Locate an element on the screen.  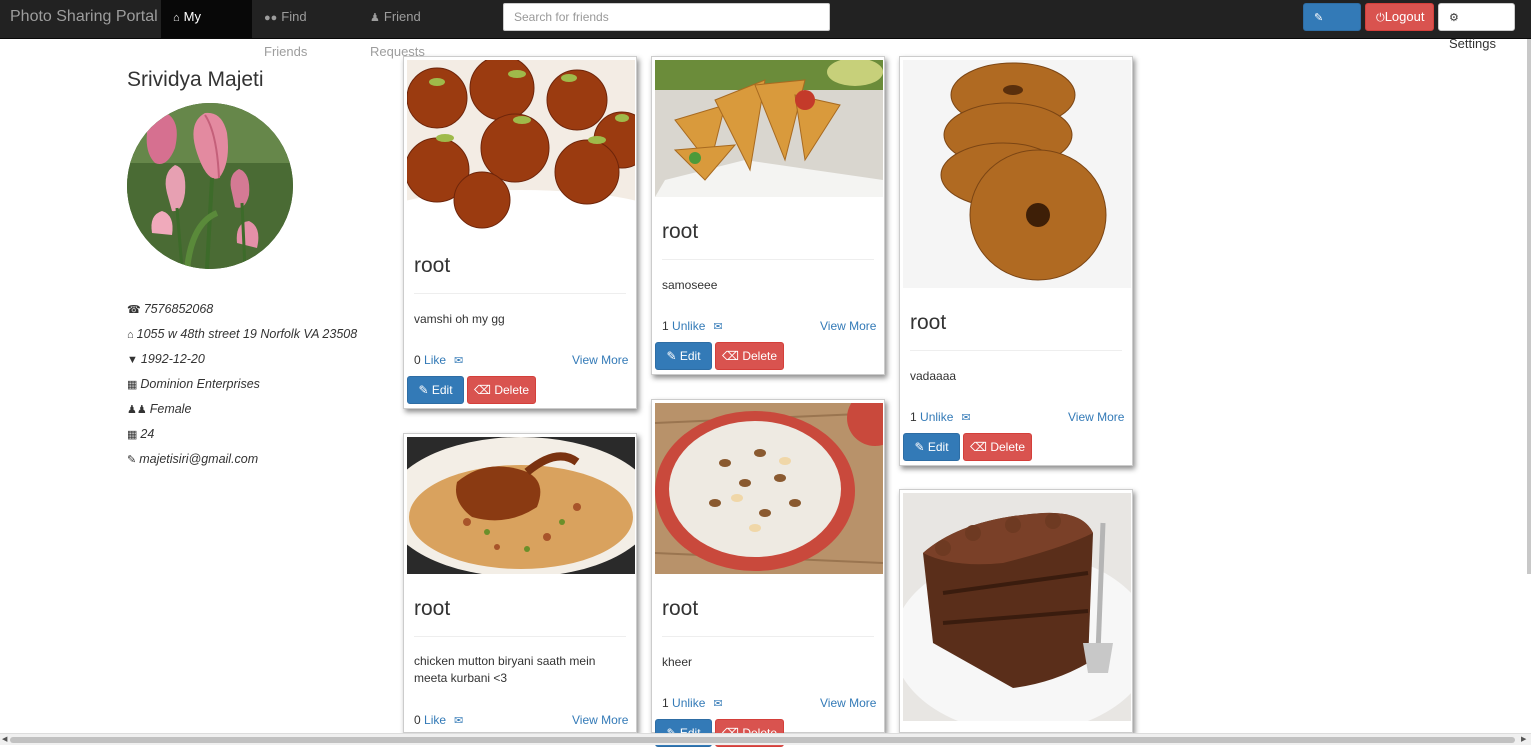
post-caption: samoseee is located at coordinates (690, 285).